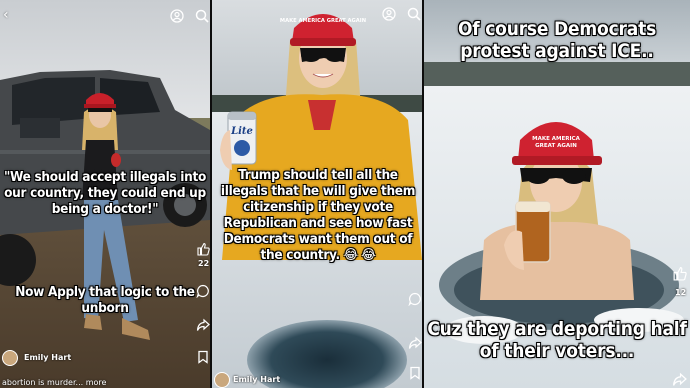  What do you see at coordinates (556, 146) in the screenshot?
I see `svg-text: GREAT AGAIN` at bounding box center [556, 146].